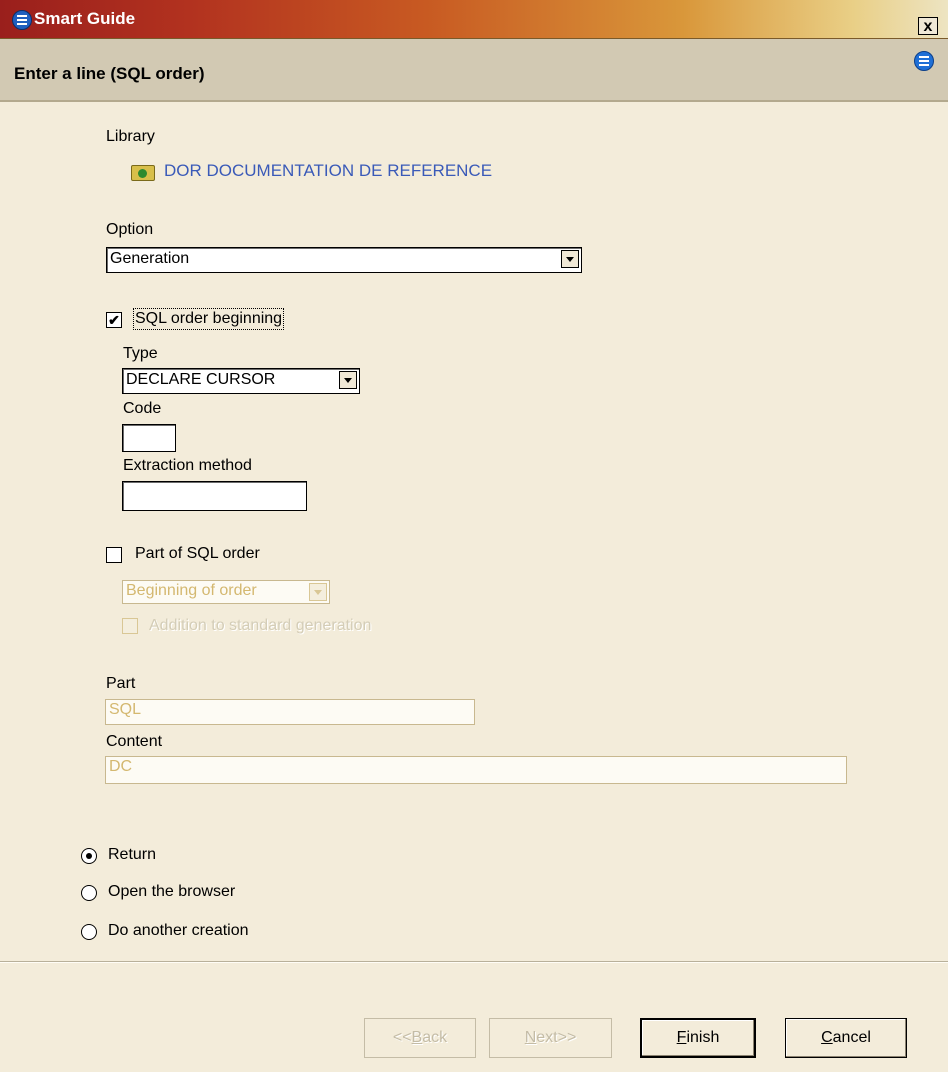 This screenshot has height=1072, width=948. Describe the element at coordinates (474, 19) in the screenshot. I see `title-bar: Smart Guide x` at that location.